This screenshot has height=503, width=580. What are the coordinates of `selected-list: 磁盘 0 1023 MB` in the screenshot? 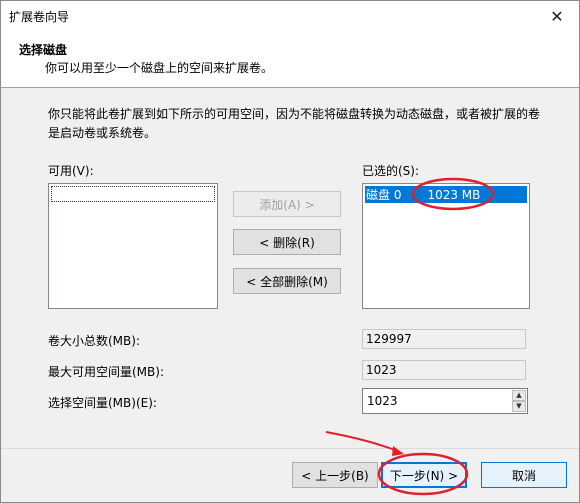 It's located at (446, 246).